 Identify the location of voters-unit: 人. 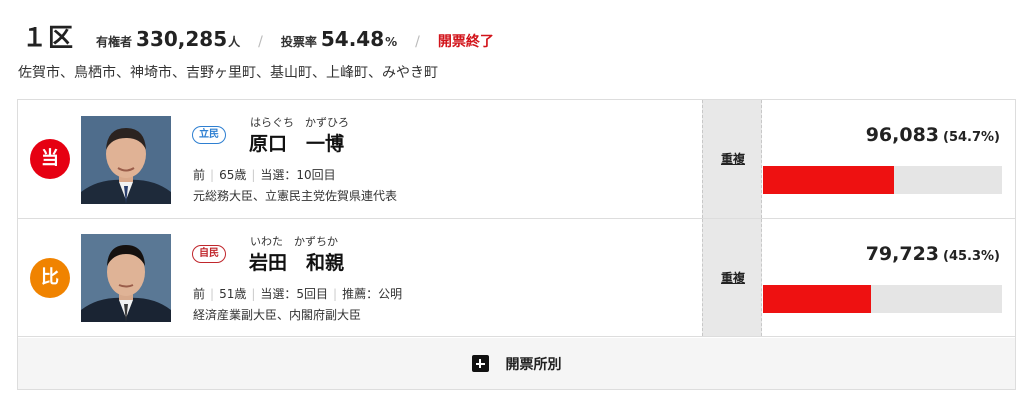
(234, 42).